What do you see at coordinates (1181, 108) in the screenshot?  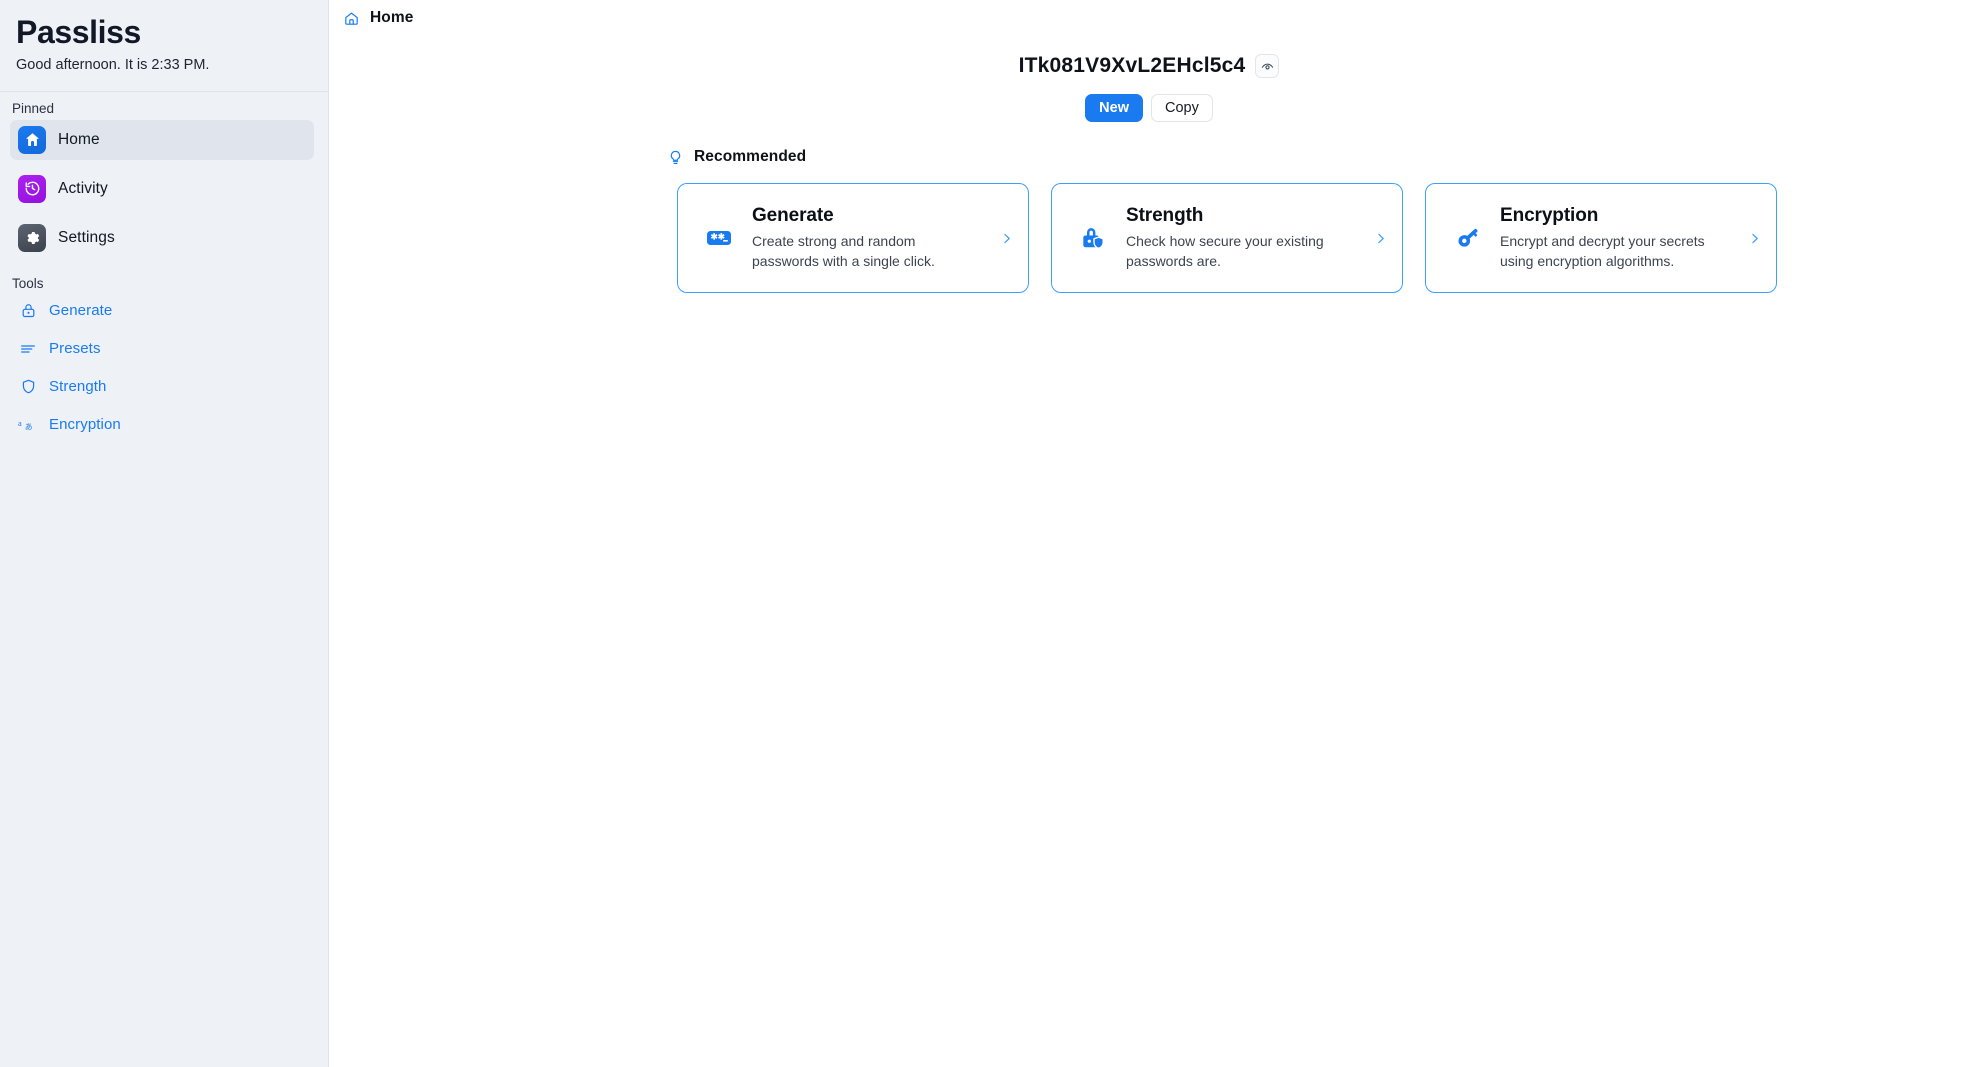 I see `copy-button: Copy` at bounding box center [1181, 108].